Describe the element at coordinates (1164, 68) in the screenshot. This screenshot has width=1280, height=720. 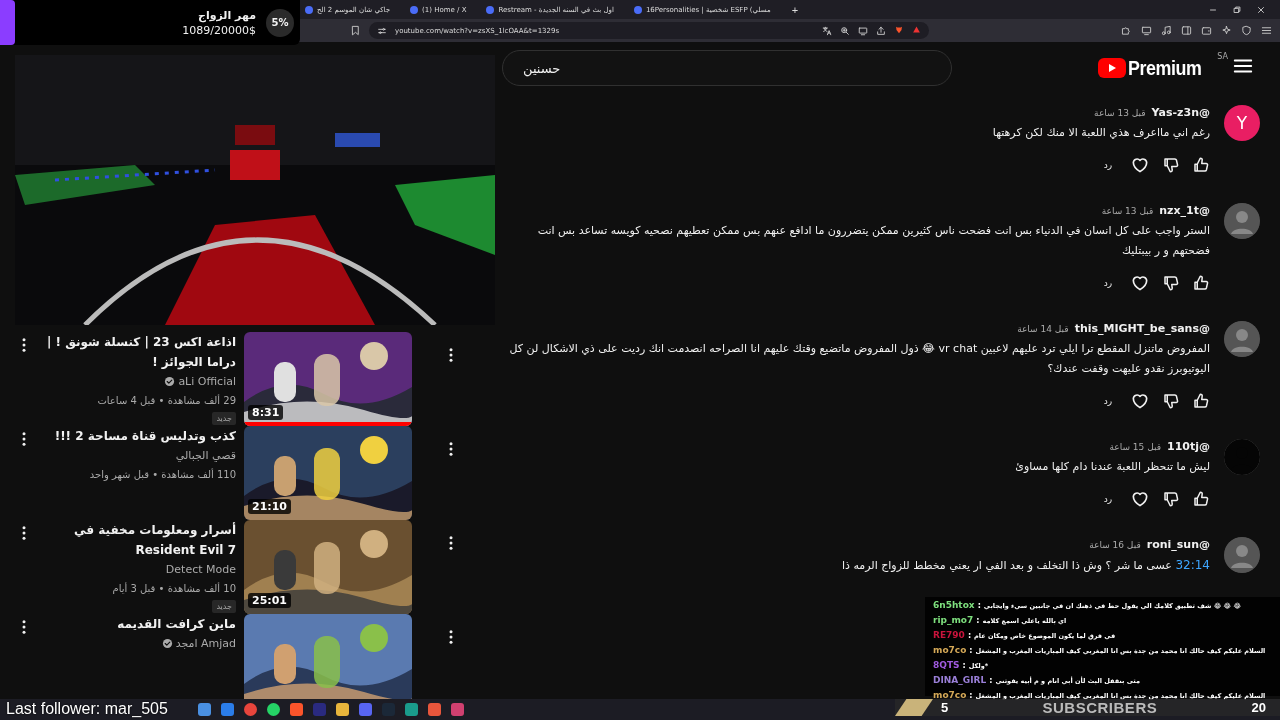
I see `premium-logo: Premium` at that location.